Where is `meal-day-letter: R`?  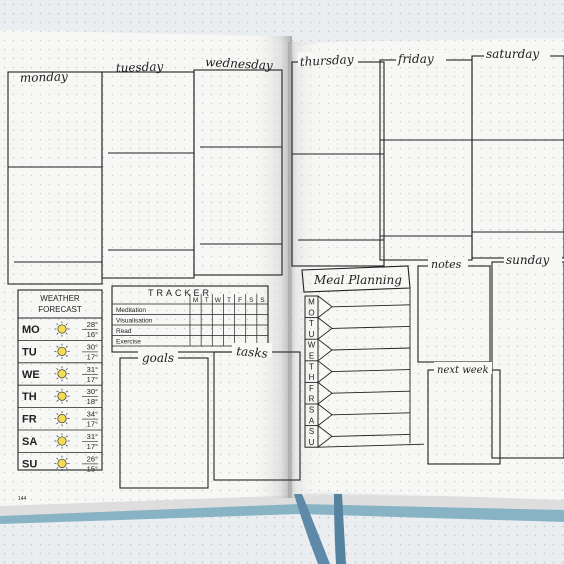 meal-day-letter: R is located at coordinates (312, 399).